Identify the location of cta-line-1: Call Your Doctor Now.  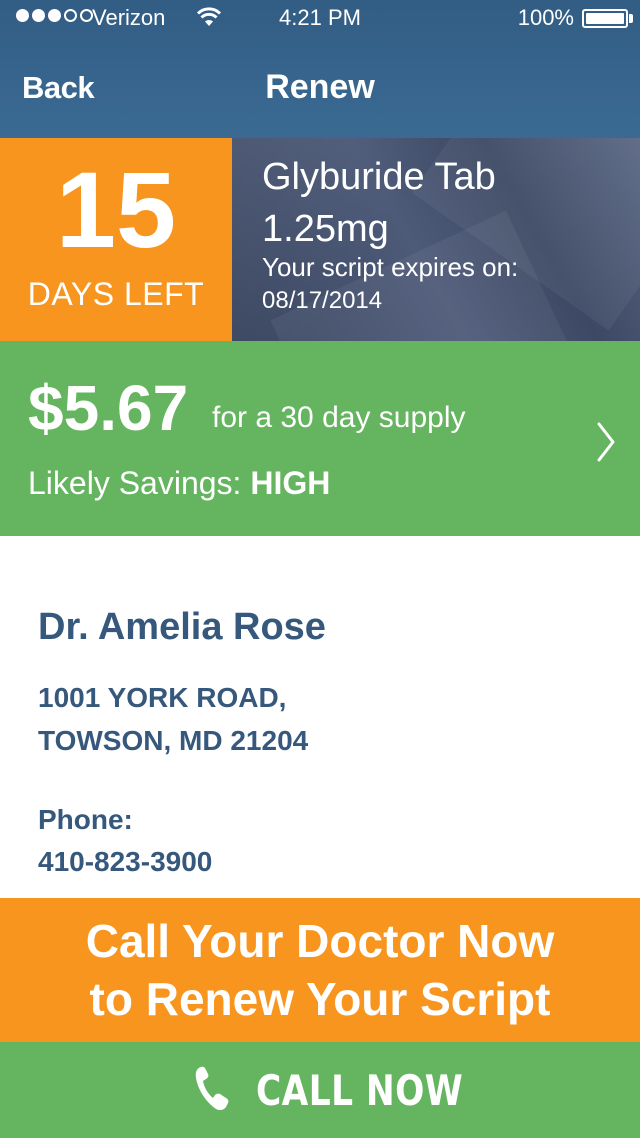
(320, 941).